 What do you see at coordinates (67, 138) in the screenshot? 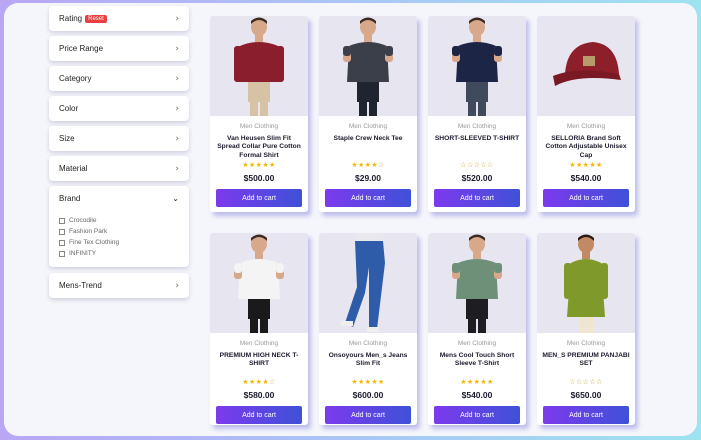
I see `filter-label: Size` at bounding box center [67, 138].